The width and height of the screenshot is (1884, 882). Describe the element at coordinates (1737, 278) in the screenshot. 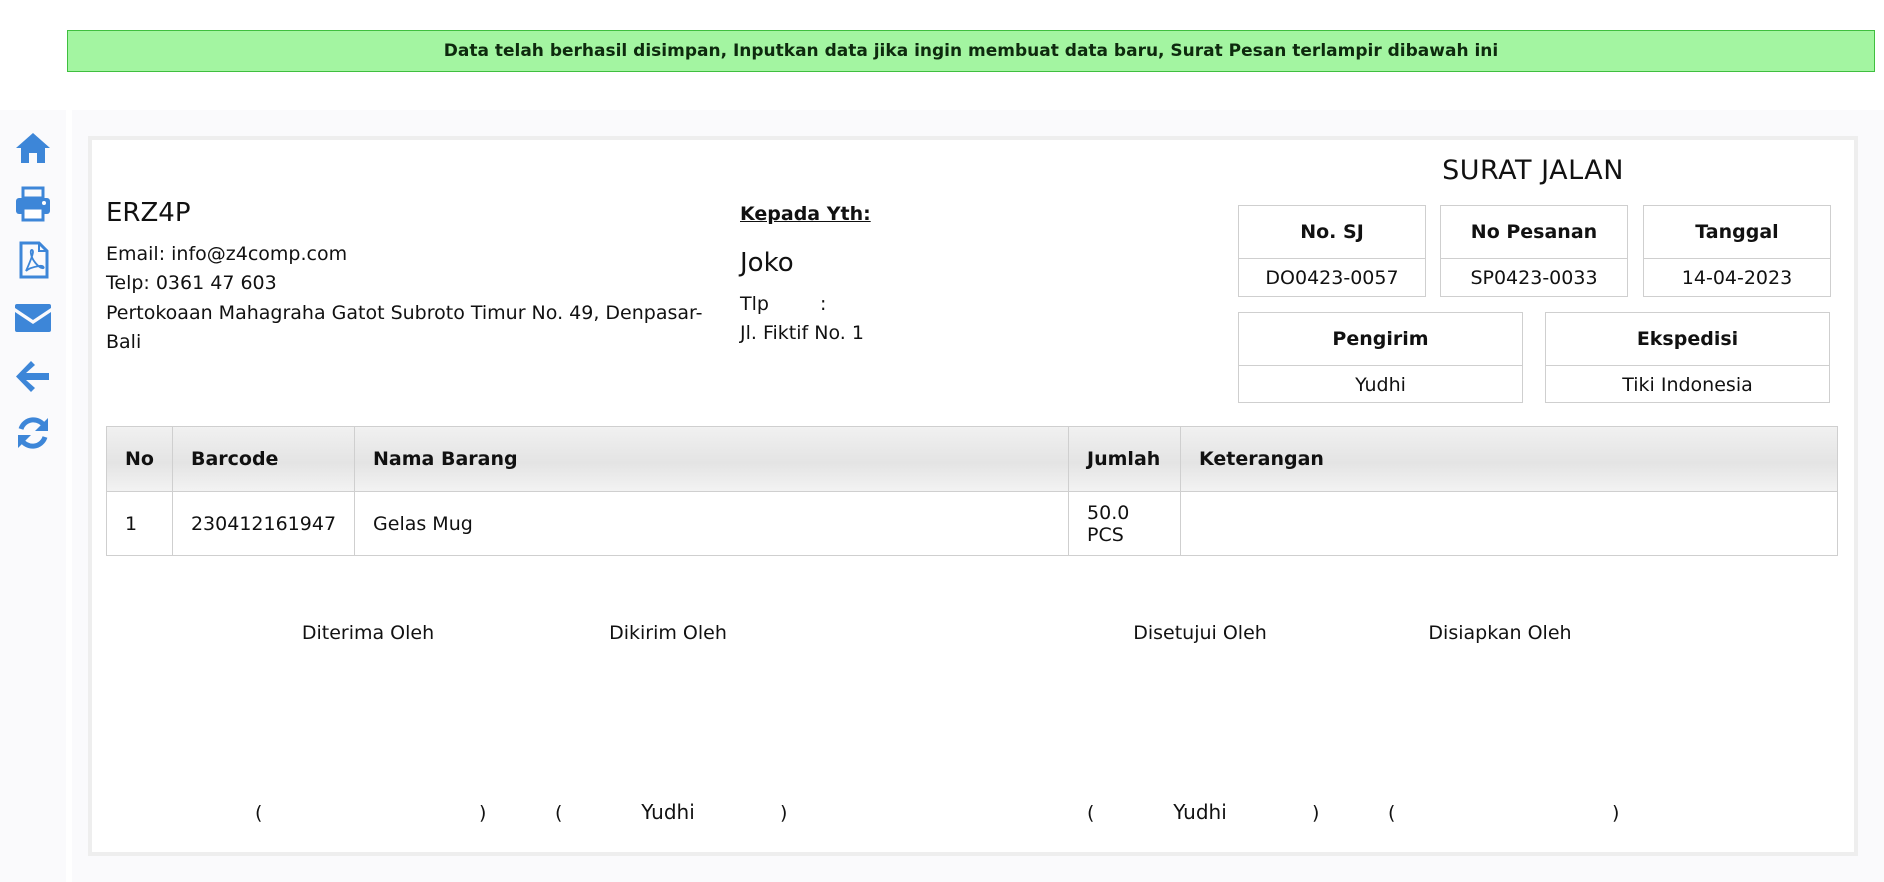

I see `tanggal-value: 14-04-2023` at that location.